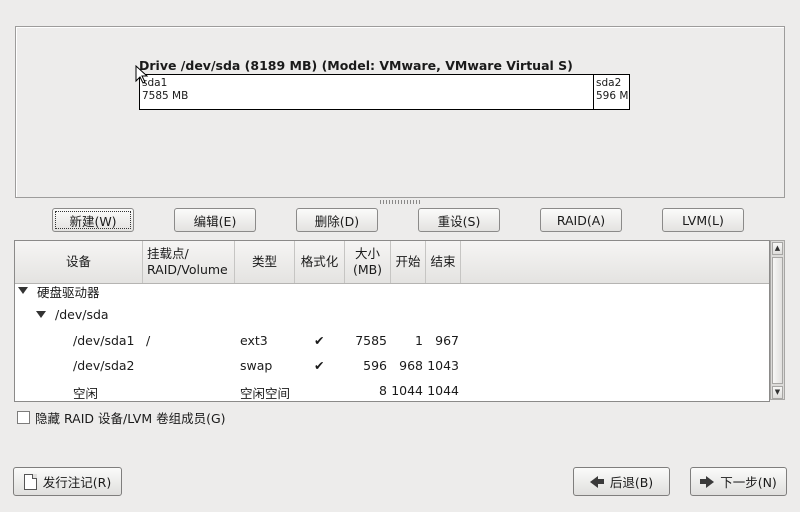 The height and width of the screenshot is (512, 800). What do you see at coordinates (400, 202) in the screenshot?
I see `pane-resize-handle` at bounding box center [400, 202].